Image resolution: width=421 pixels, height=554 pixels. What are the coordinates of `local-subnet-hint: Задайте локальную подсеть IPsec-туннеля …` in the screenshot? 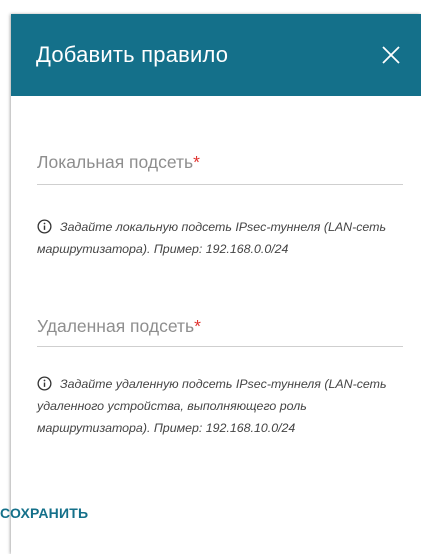 It's located at (222, 238).